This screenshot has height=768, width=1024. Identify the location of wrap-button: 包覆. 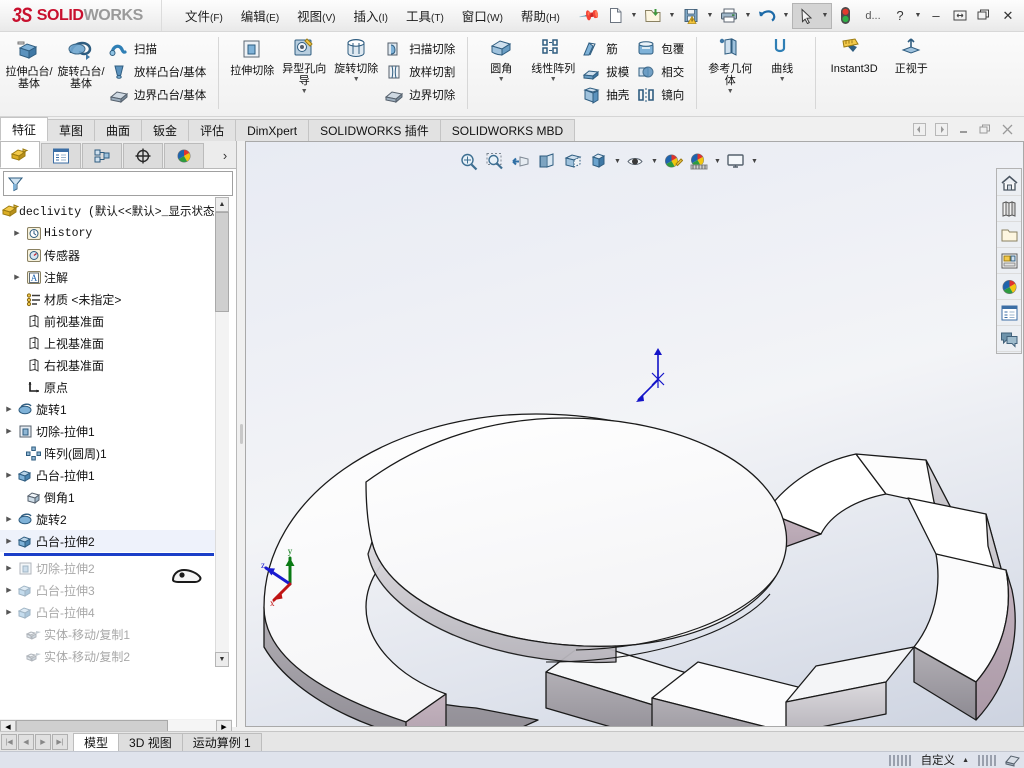
(661, 48).